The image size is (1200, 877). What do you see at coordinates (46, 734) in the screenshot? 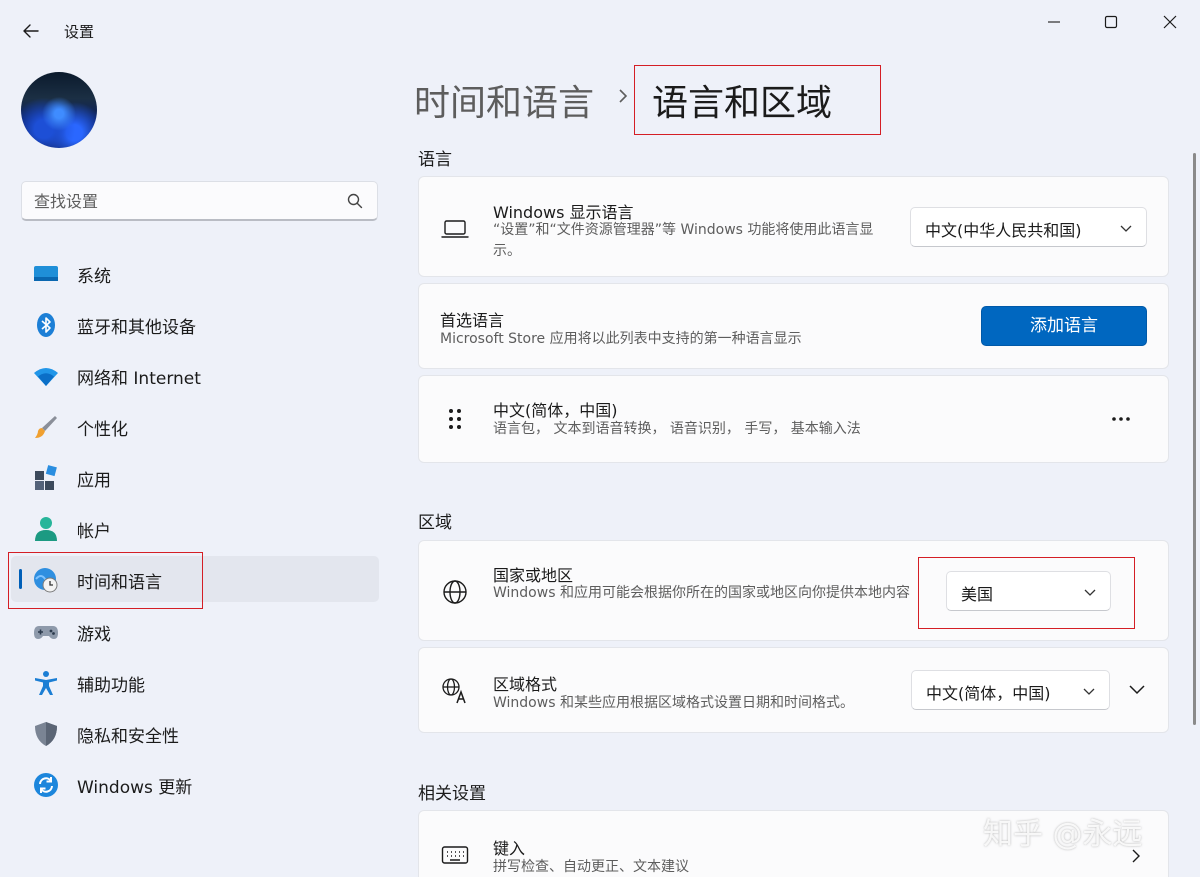
I see `shield-icon` at bounding box center [46, 734].